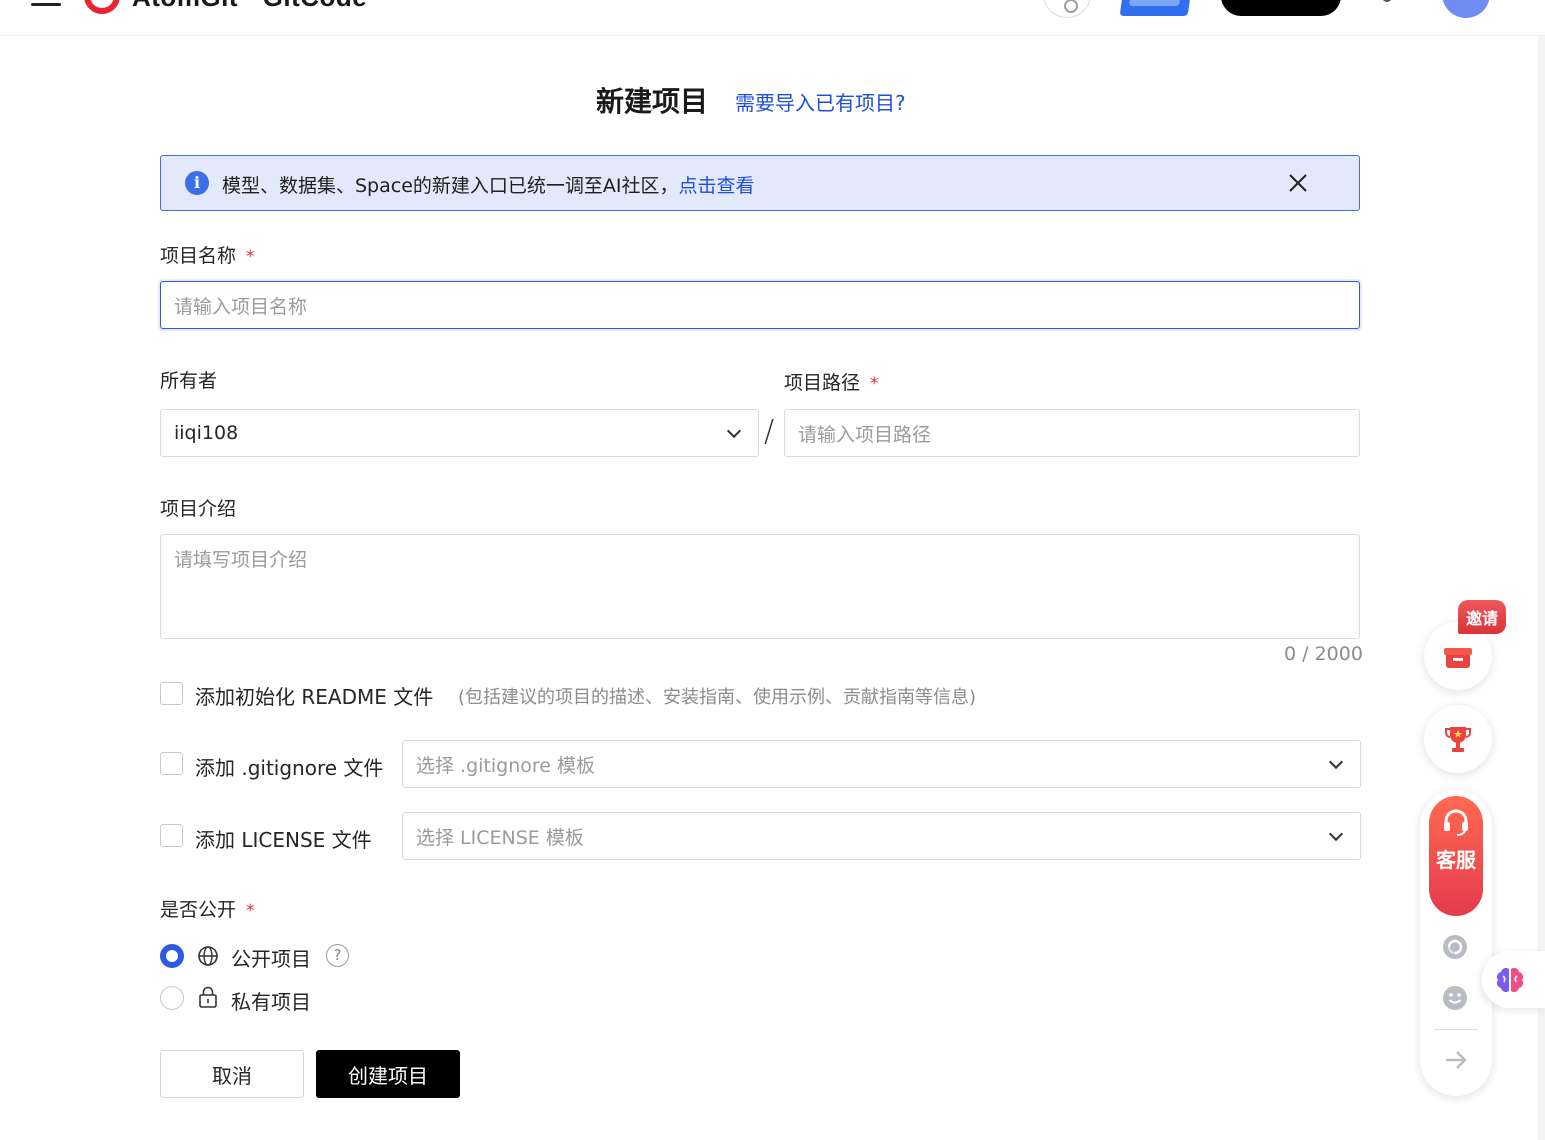  I want to click on headset-icon, so click(1456, 822).